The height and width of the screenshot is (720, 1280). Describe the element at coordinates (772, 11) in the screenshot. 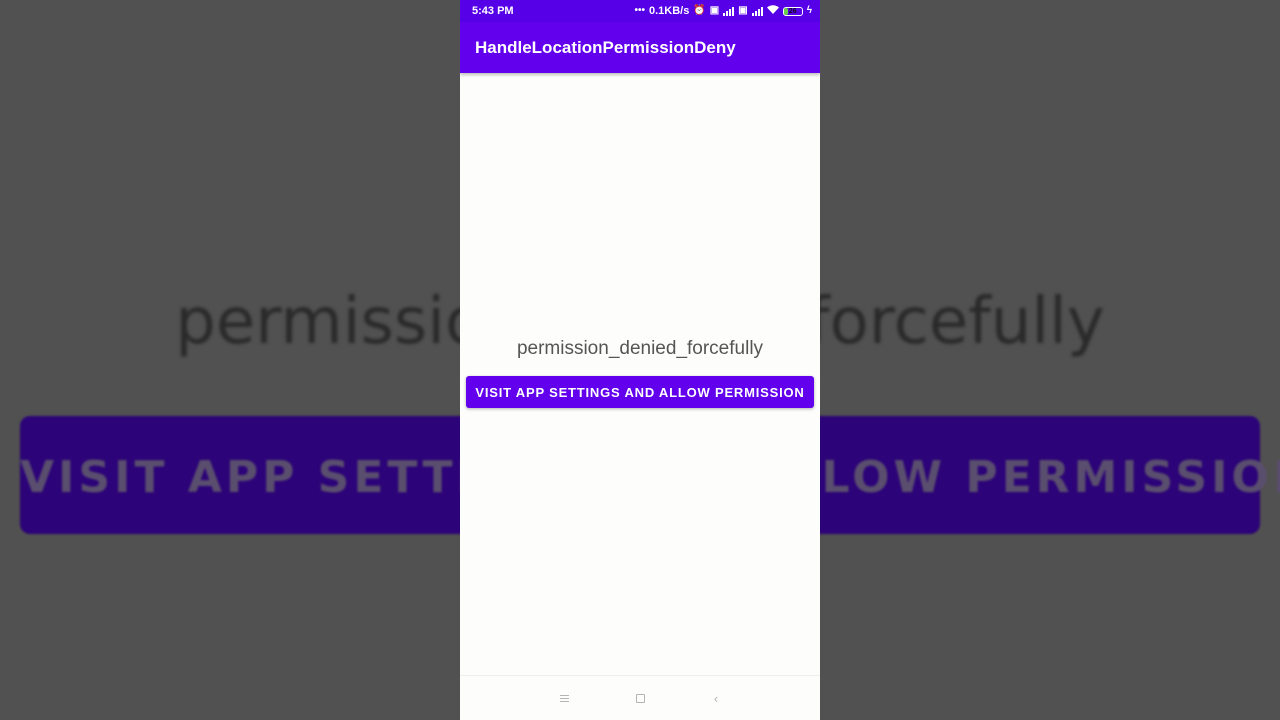

I see `wifi-icon` at that location.